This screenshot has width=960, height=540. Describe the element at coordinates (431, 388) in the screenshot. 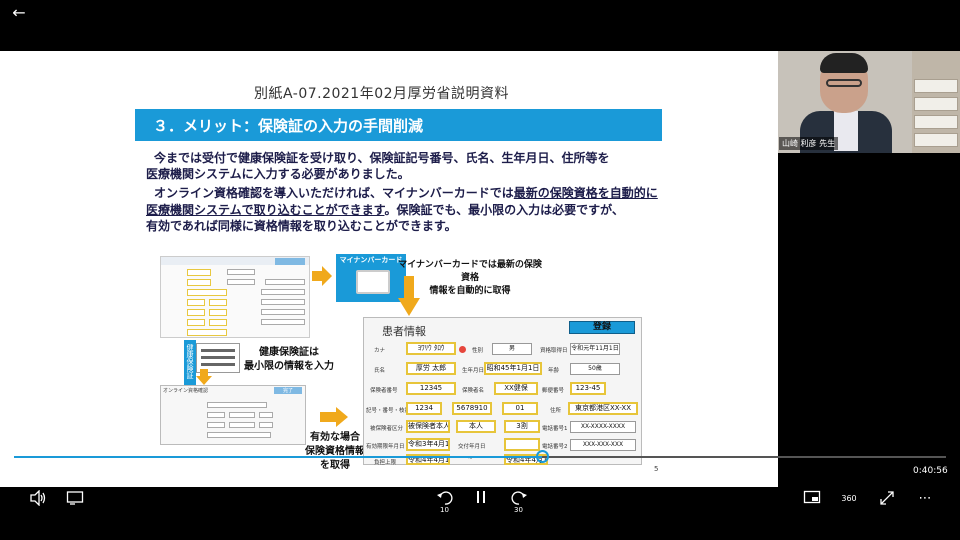

I see `insurer-no-field: 12345` at that location.